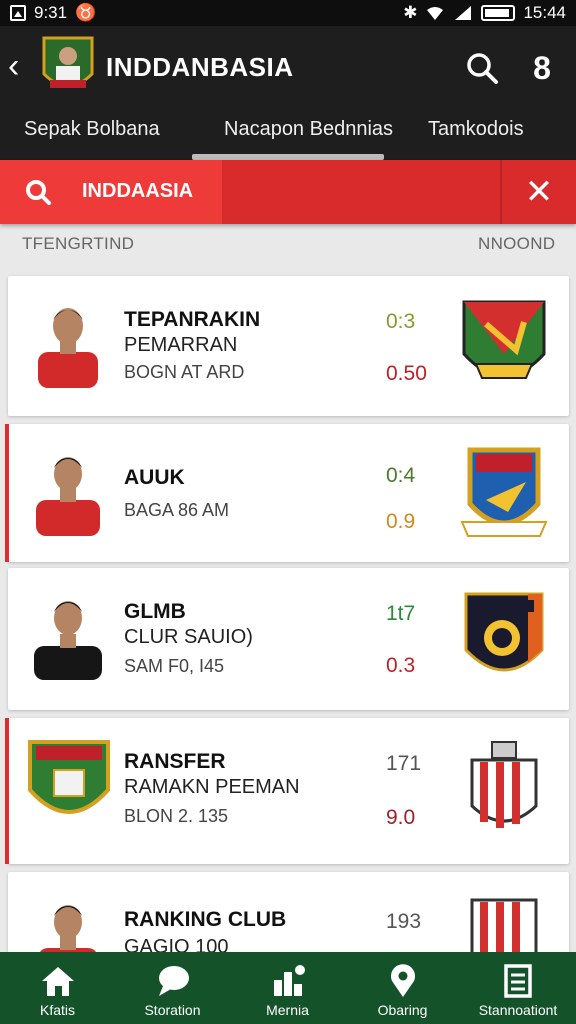 The width and height of the screenshot is (576, 1024). What do you see at coordinates (92, 129) in the screenshot?
I see `tab-sepak-bola: Sepak Bolbana` at bounding box center [92, 129].